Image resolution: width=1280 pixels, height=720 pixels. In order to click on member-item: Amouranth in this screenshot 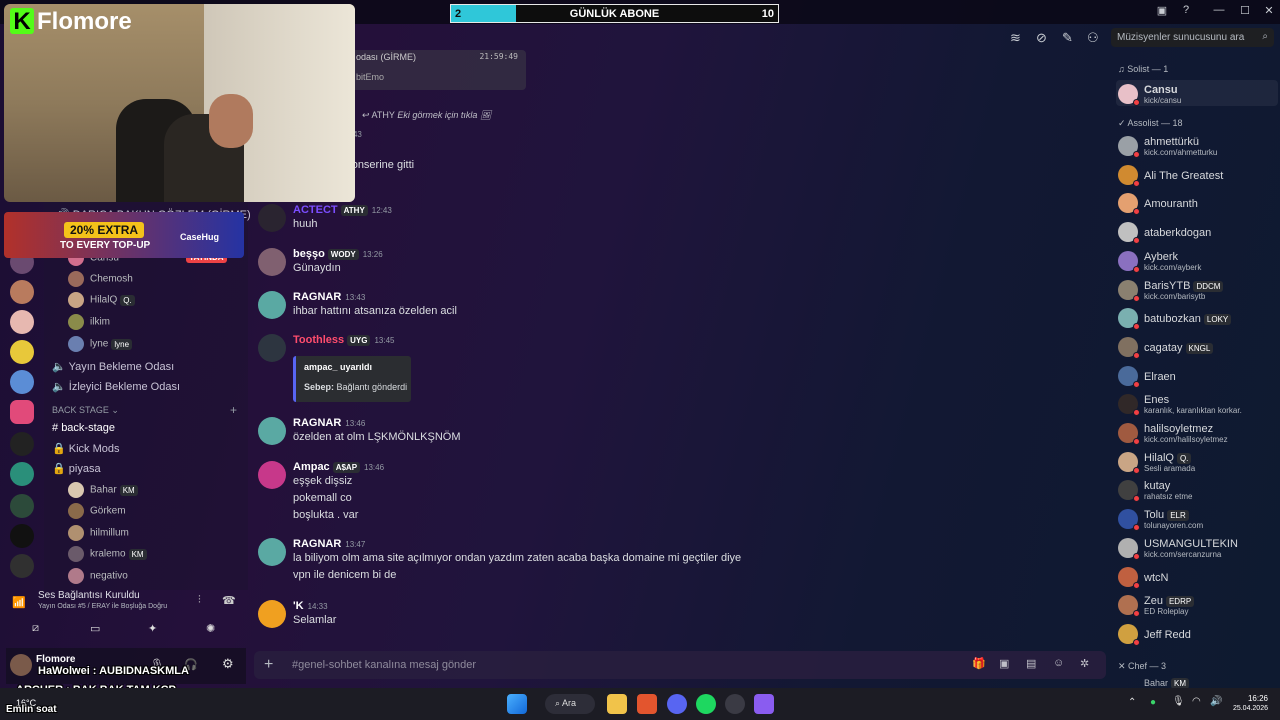, I will do `click(1197, 202)`.